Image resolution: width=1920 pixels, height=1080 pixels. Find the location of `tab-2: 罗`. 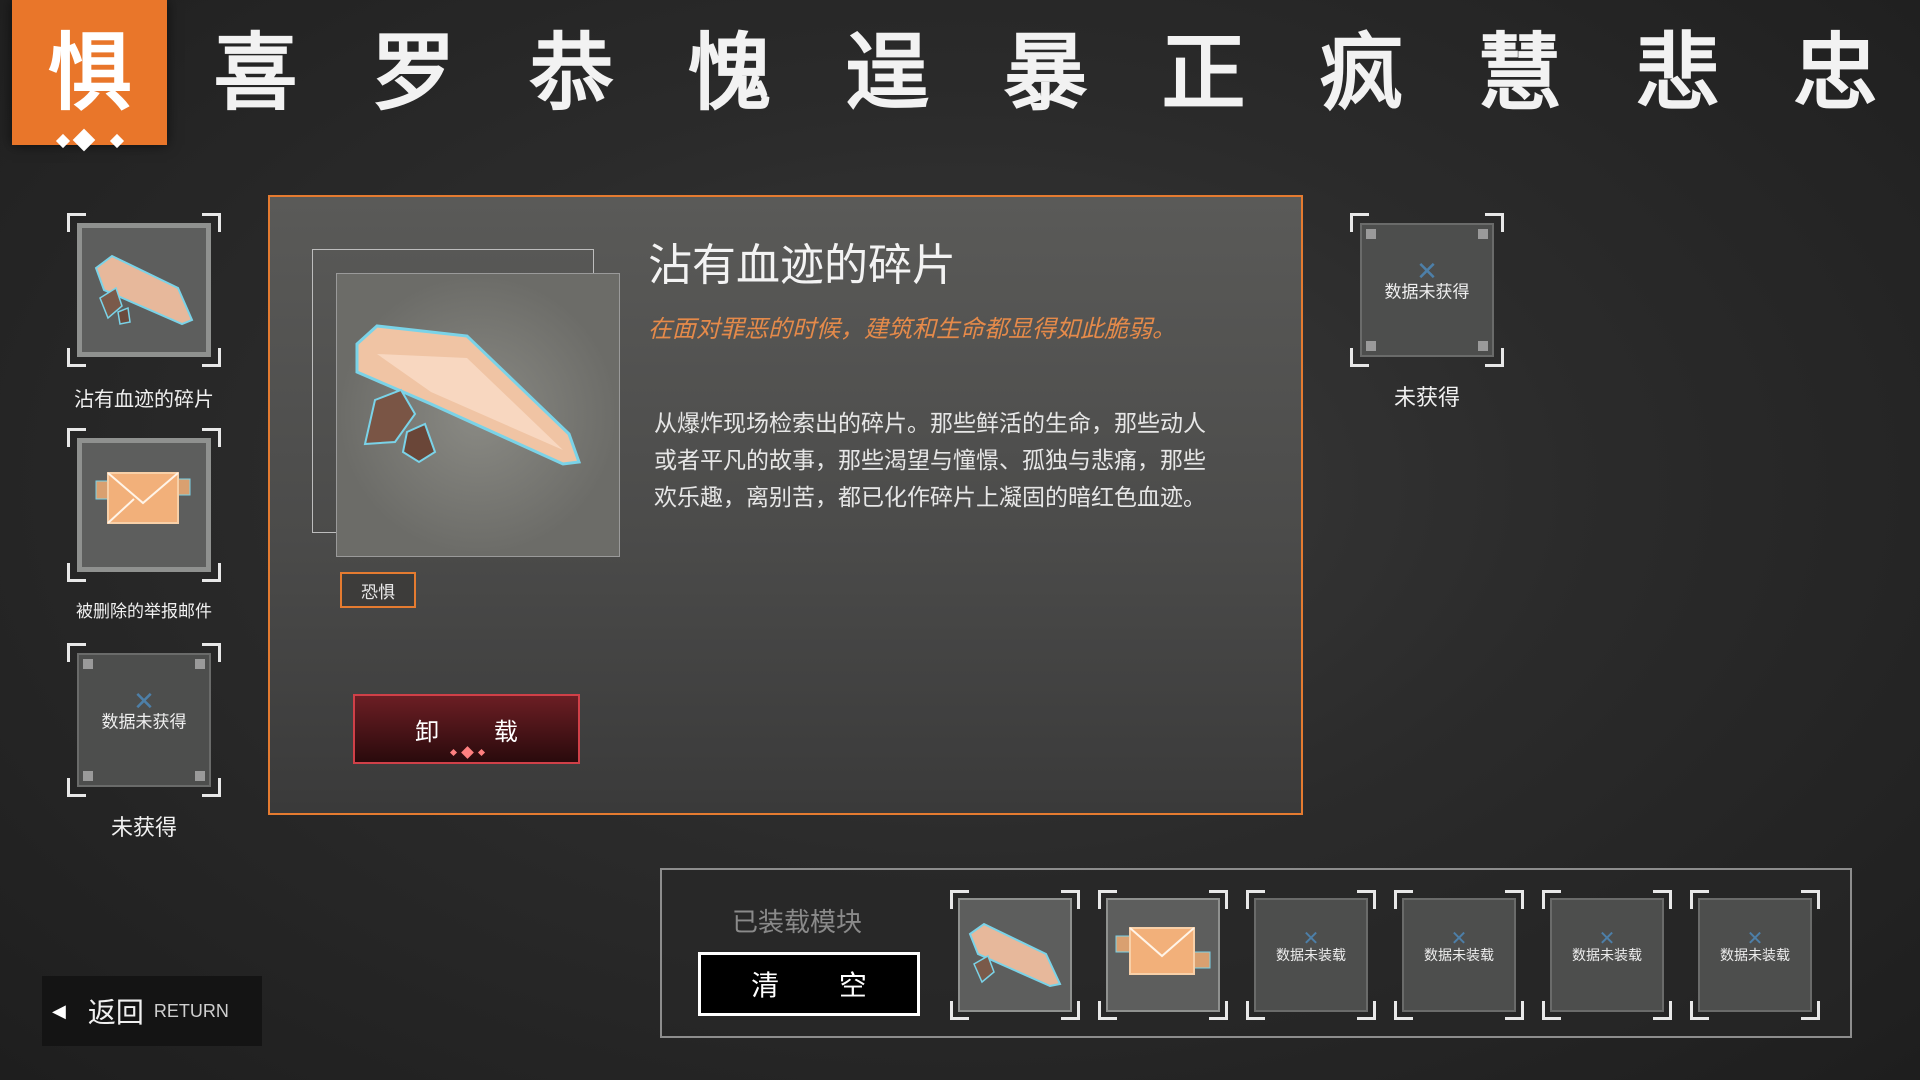

tab-2: 罗 is located at coordinates (413, 72).